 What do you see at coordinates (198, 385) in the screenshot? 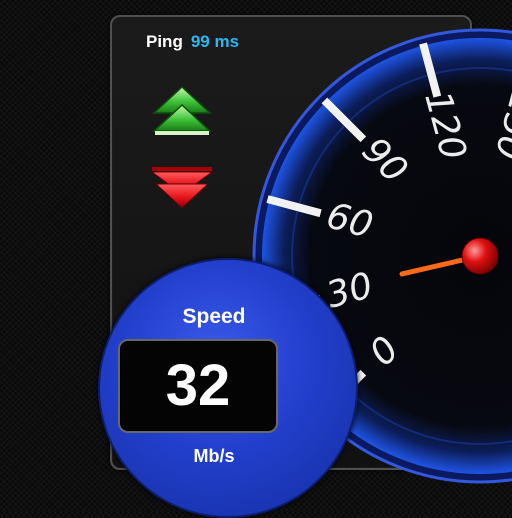
I see `speed-value: 32` at bounding box center [198, 385].